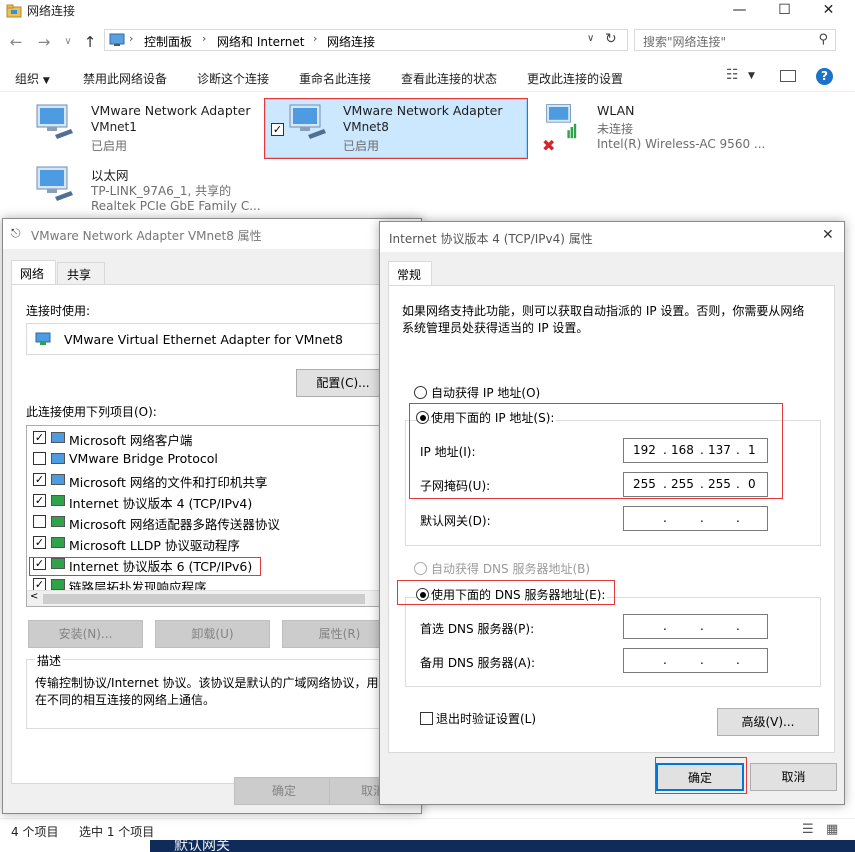  Describe the element at coordinates (410, 273) in the screenshot. I see `tab-general: 常规` at that location.